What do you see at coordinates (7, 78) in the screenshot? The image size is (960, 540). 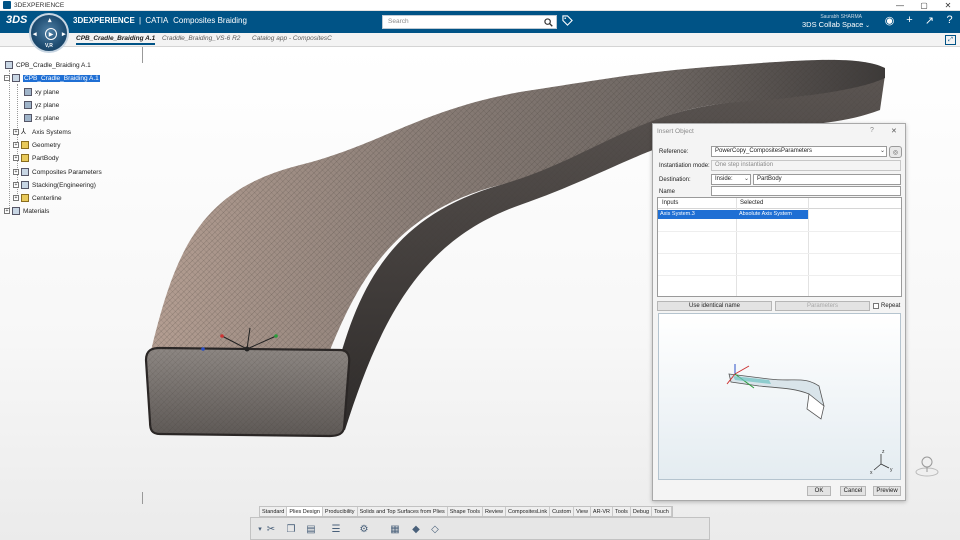 I see `collapse-icon: −` at bounding box center [7, 78].